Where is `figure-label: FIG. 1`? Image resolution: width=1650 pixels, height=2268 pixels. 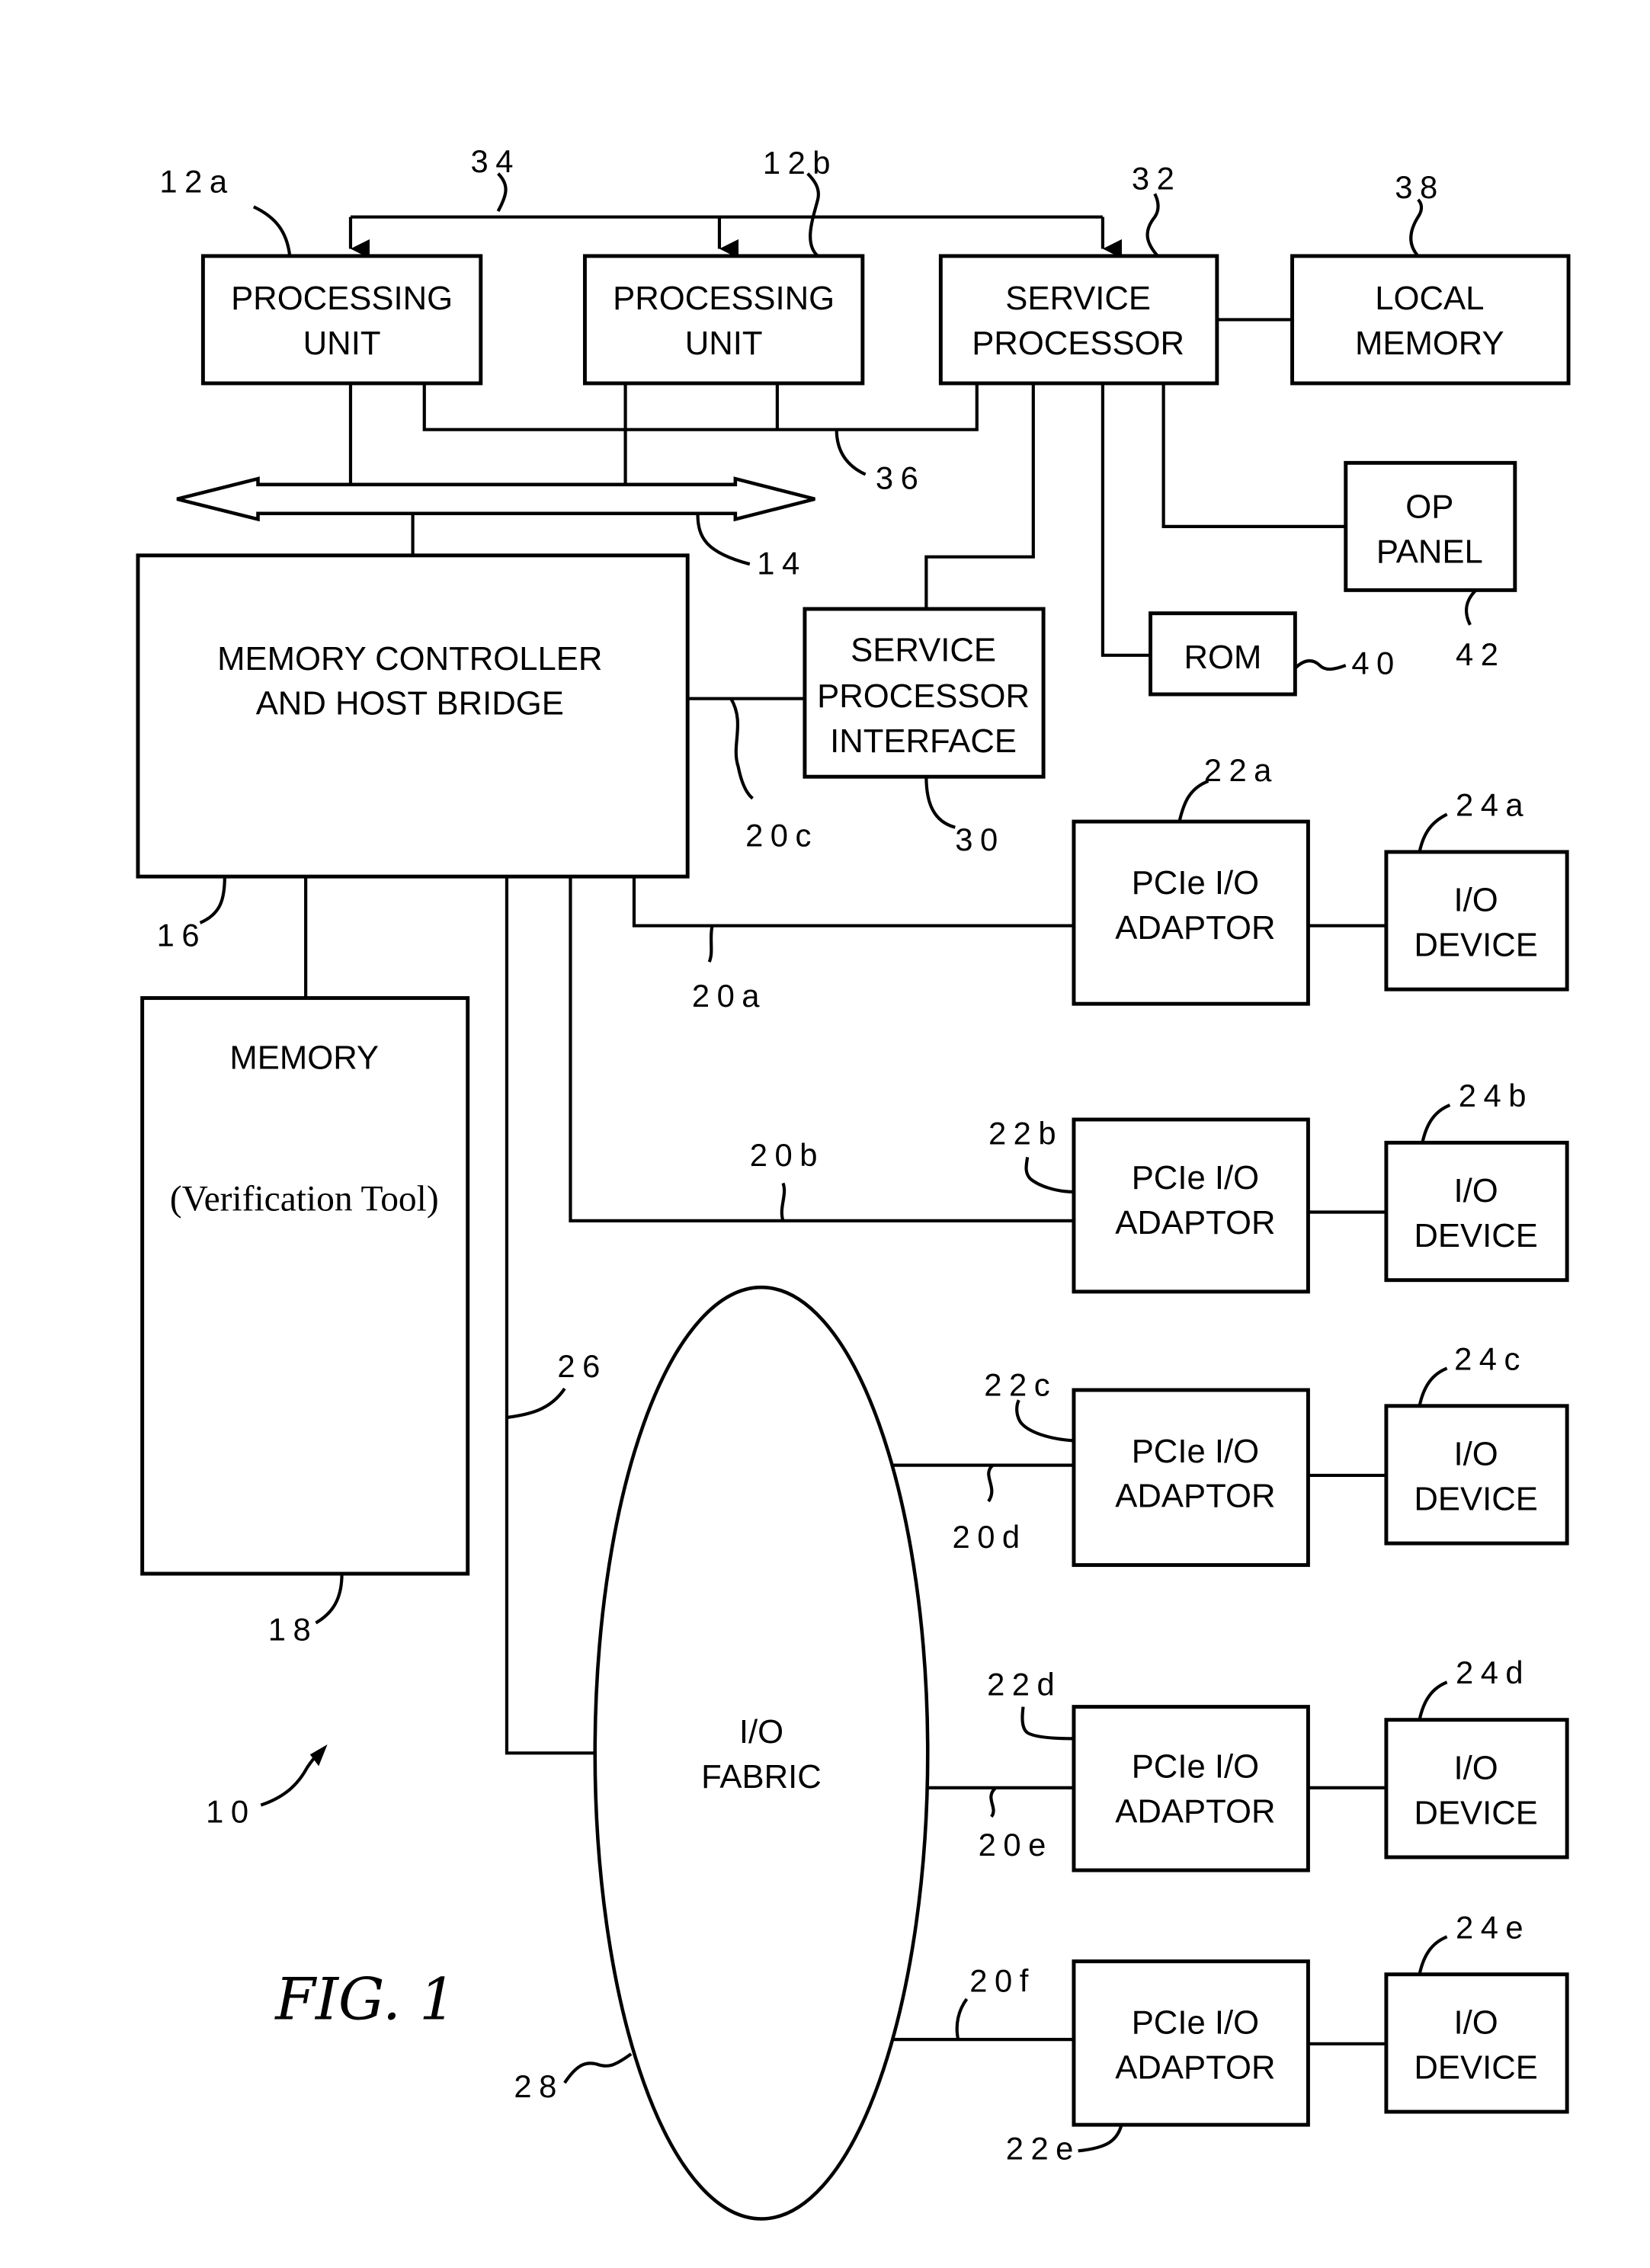
figure-label: FIG. 1 is located at coordinates (365, 1999).